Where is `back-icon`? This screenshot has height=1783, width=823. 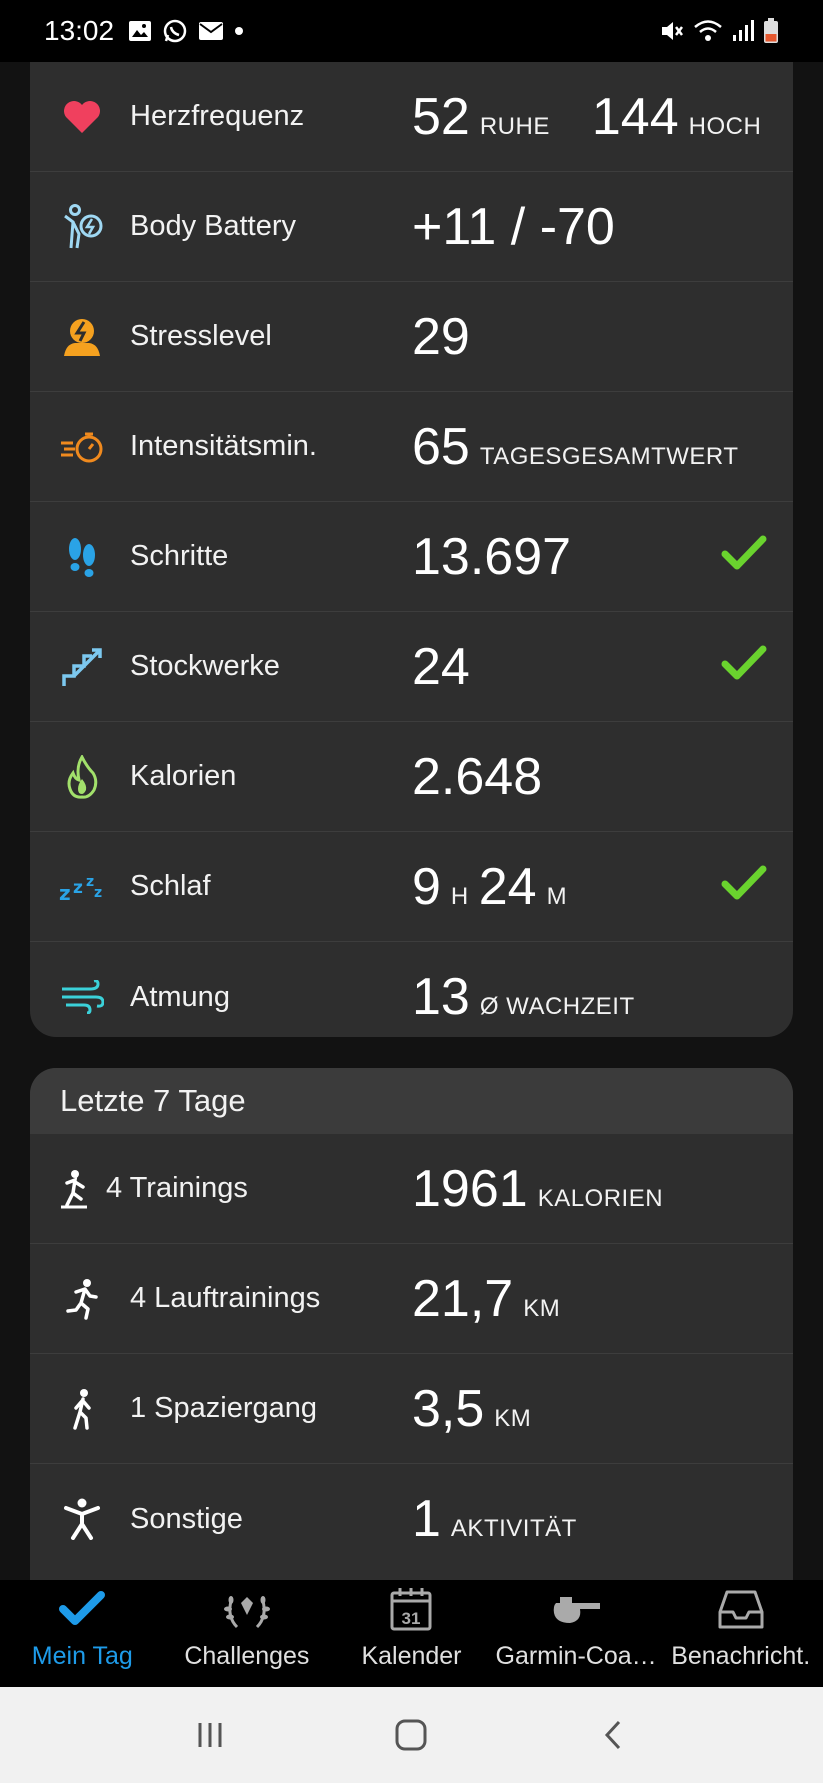
back-icon is located at coordinates (613, 1735).